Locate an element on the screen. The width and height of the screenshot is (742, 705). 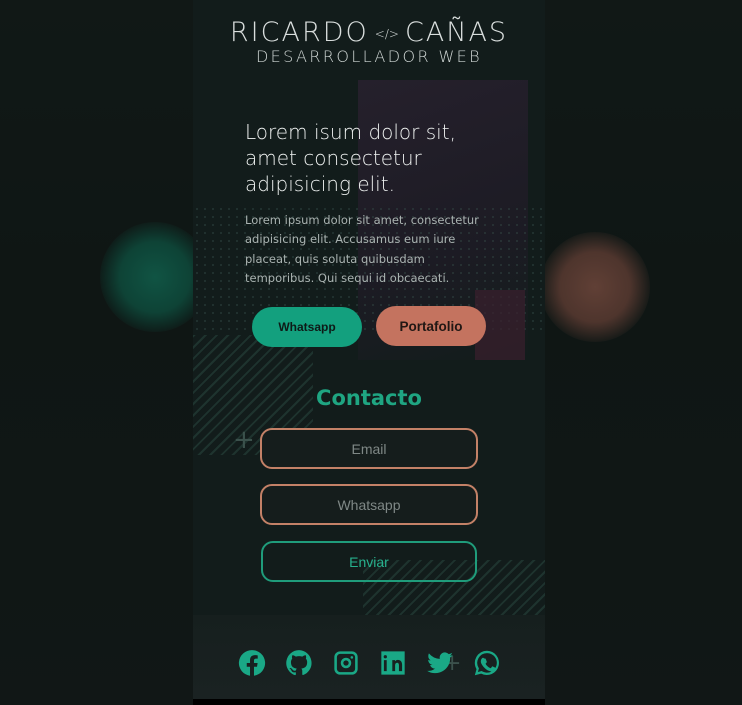
whatsapp-link is located at coordinates (486, 662).